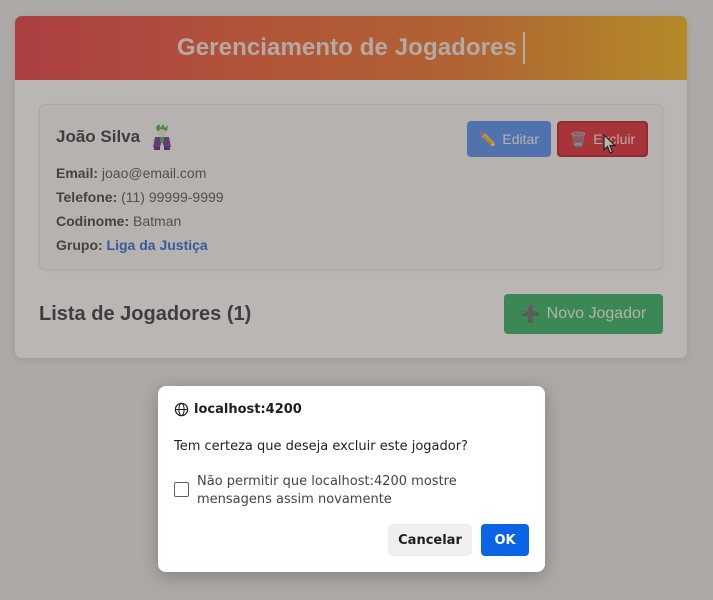 Image resolution: width=713 pixels, height=600 pixels. I want to click on dialog-origin-text: localhost:4200, so click(248, 409).